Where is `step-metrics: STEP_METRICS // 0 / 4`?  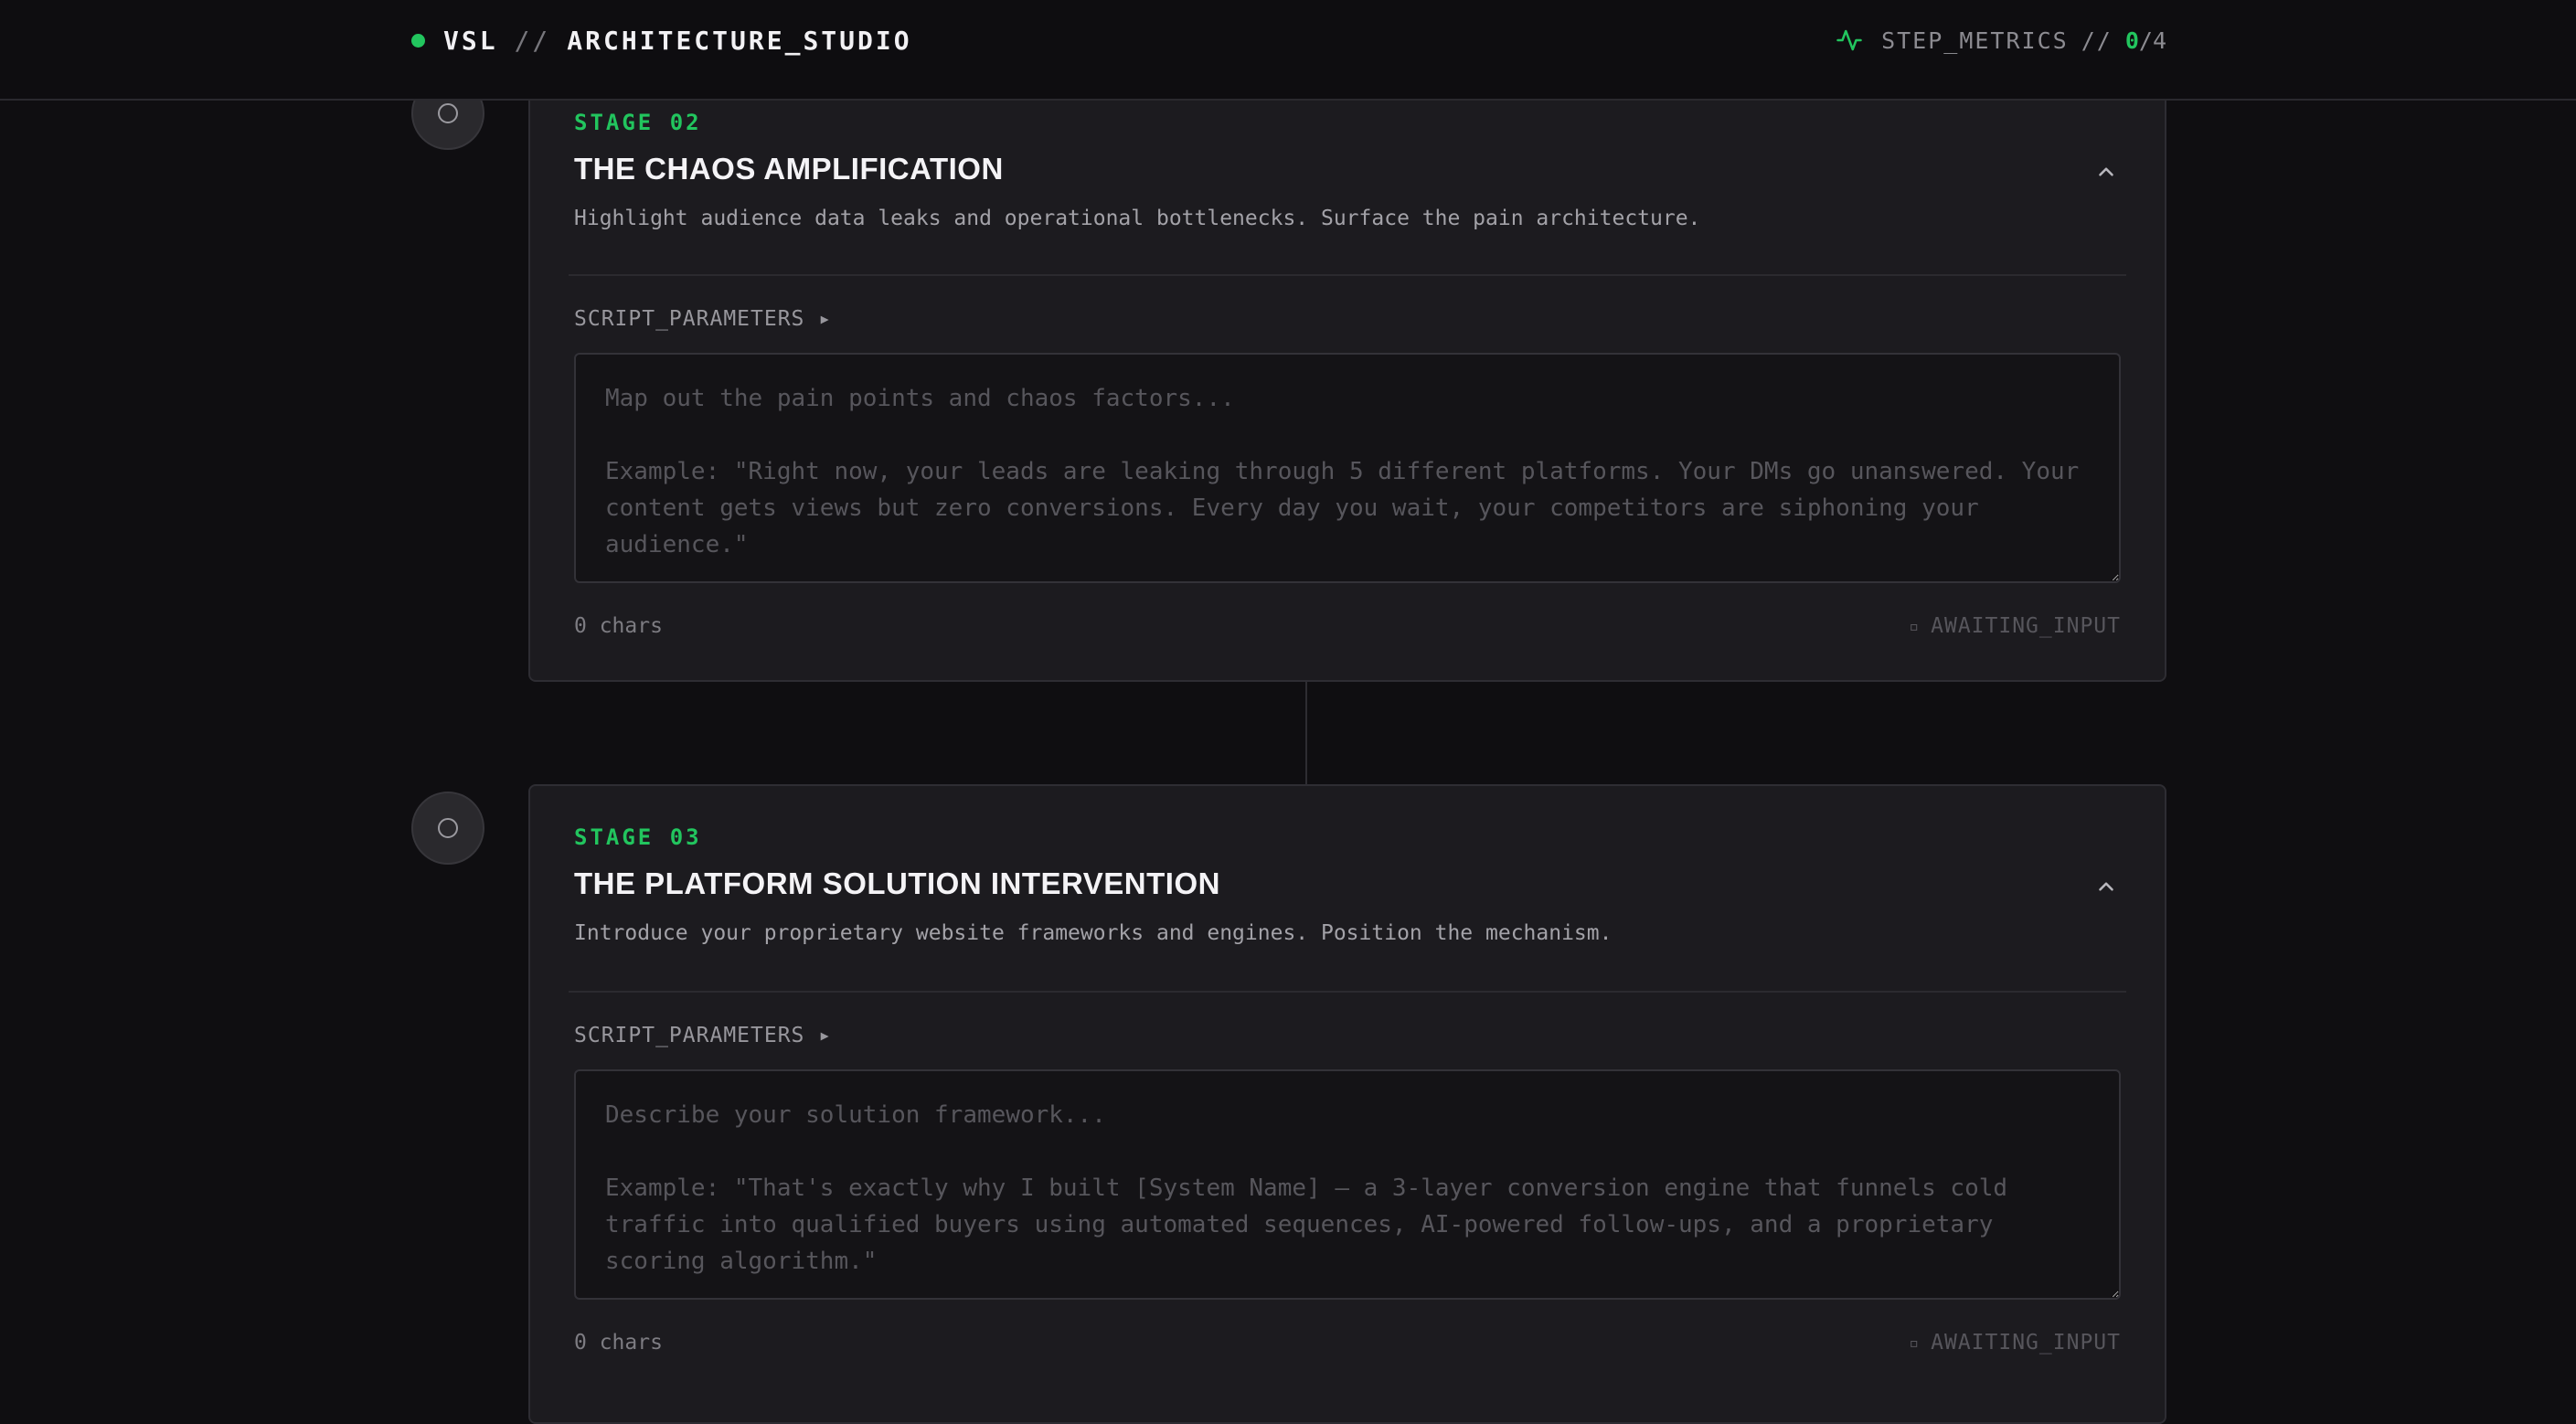
step-metrics: STEP_METRICS // 0 / 4 is located at coordinates (2001, 40).